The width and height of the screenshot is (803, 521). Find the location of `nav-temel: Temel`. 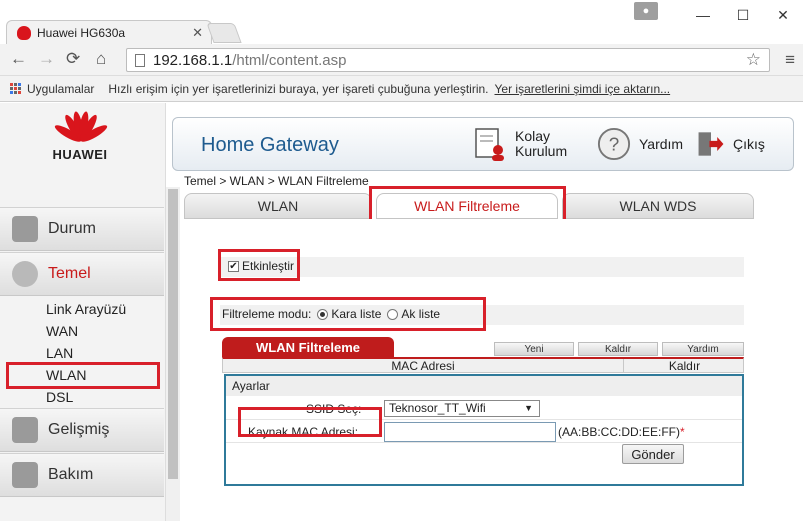

nav-temel: Temel is located at coordinates (82, 274).